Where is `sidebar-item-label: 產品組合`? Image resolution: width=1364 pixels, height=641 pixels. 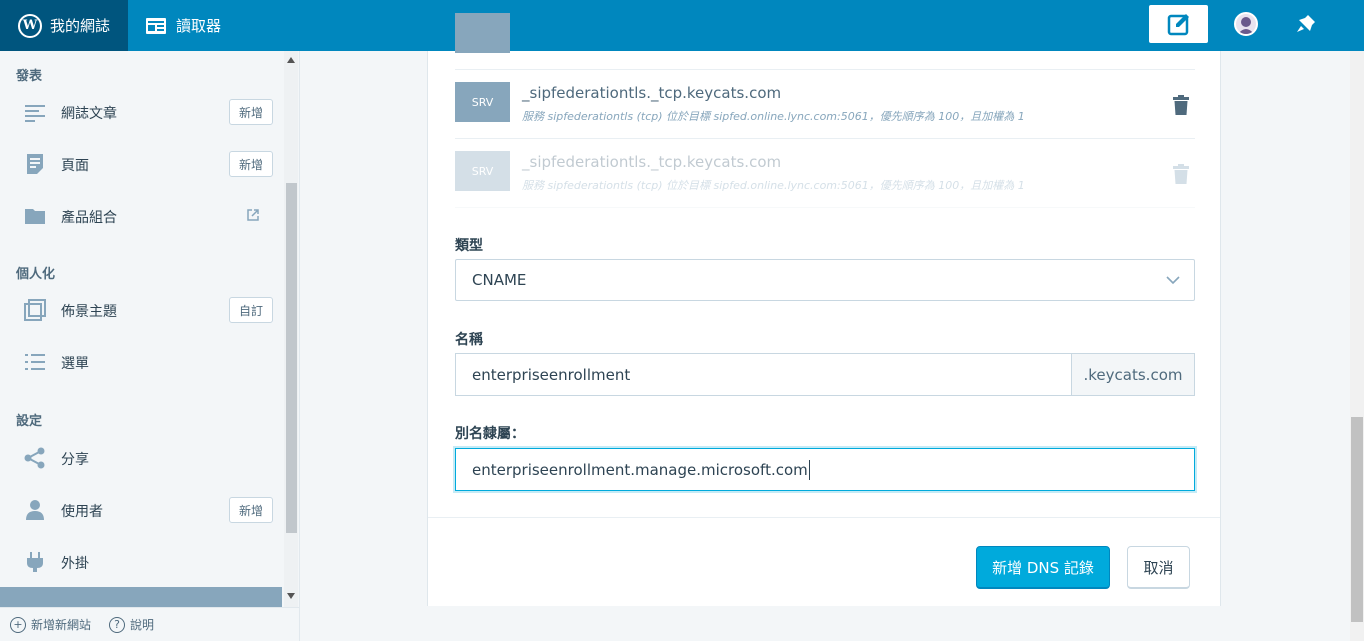 sidebar-item-label: 產品組合 is located at coordinates (89, 218).